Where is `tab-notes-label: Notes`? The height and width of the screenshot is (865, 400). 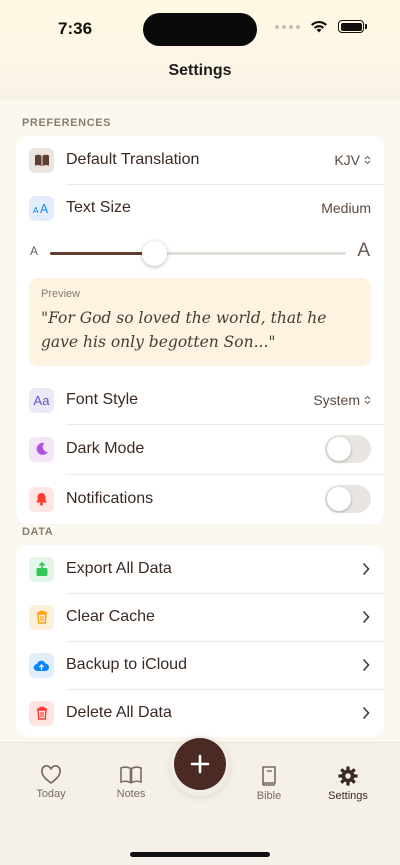
tab-notes-label: Notes is located at coordinates (131, 794).